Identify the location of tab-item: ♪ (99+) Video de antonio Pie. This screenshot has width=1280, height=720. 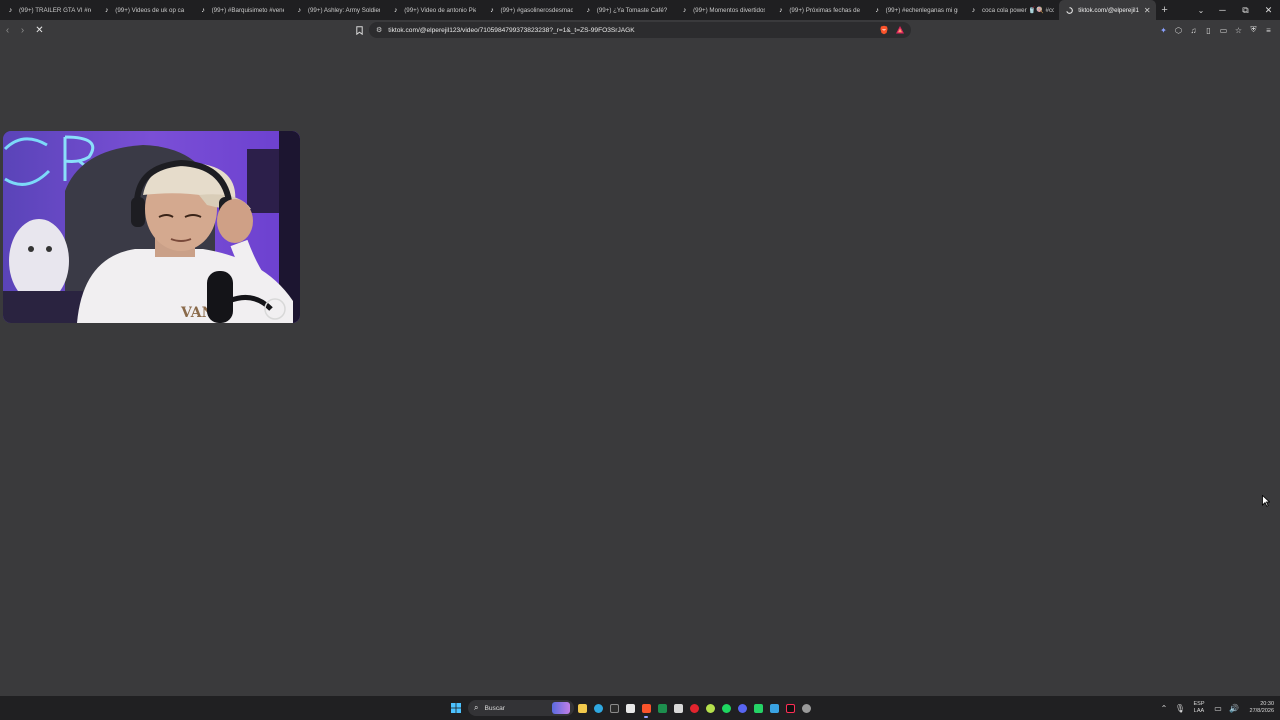
(433, 10).